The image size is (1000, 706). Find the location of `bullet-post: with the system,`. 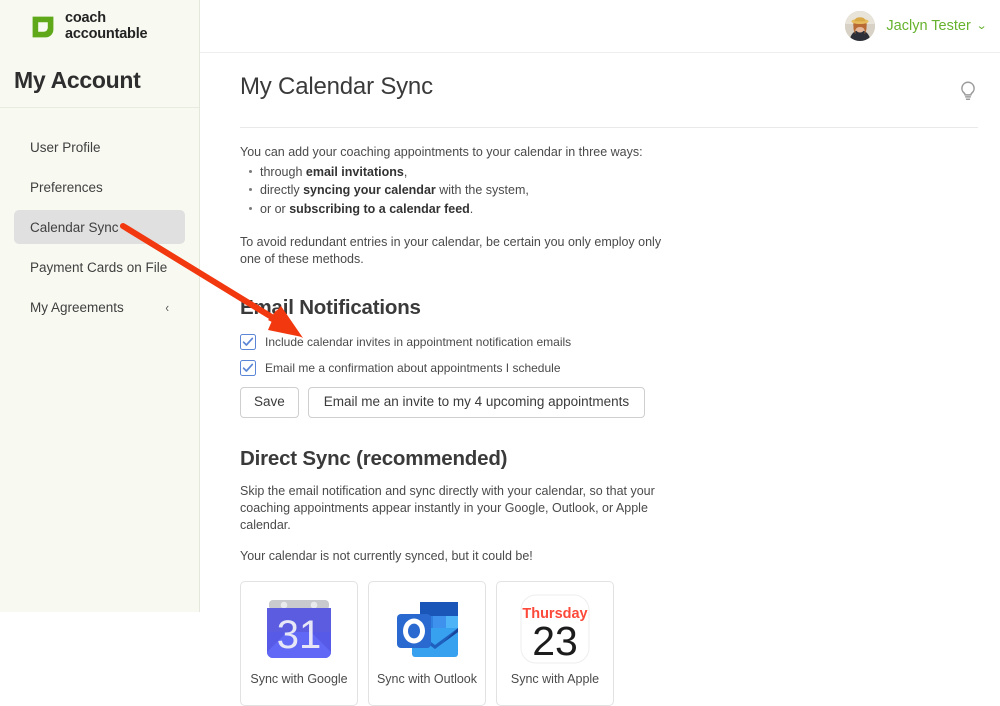

bullet-post: with the system, is located at coordinates (482, 190).